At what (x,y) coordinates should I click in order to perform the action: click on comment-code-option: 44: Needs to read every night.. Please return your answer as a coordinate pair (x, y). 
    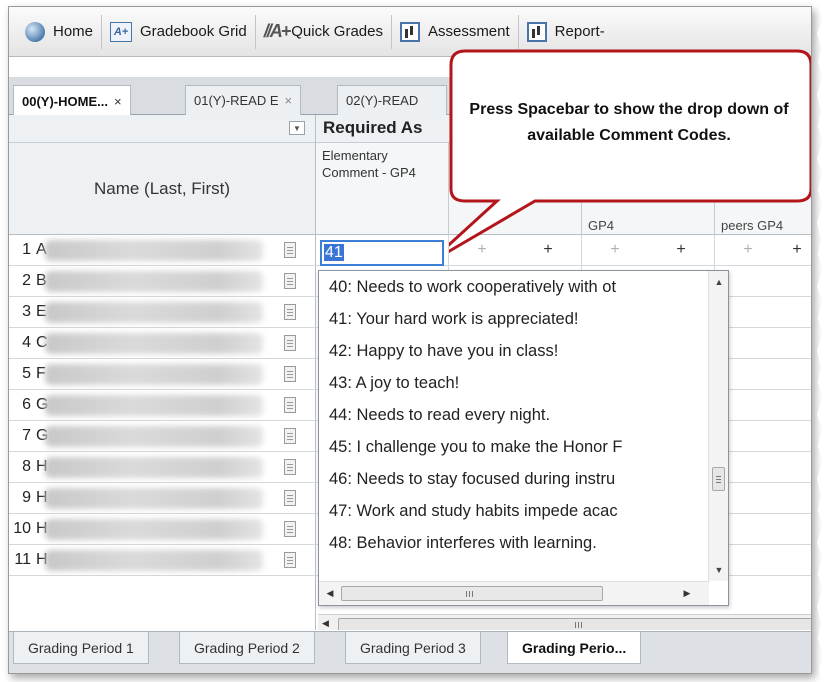
    Looking at the image, I should click on (511, 415).